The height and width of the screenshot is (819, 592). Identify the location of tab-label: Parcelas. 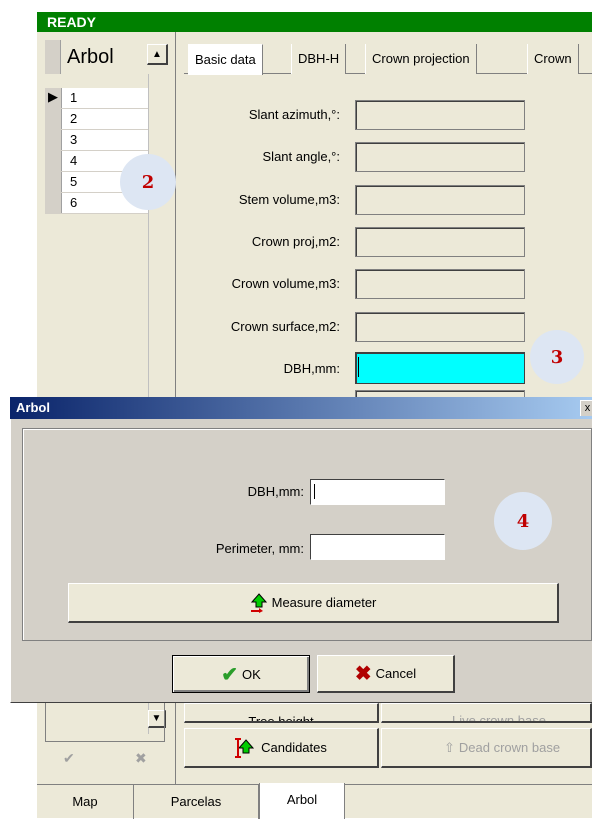
(196, 801).